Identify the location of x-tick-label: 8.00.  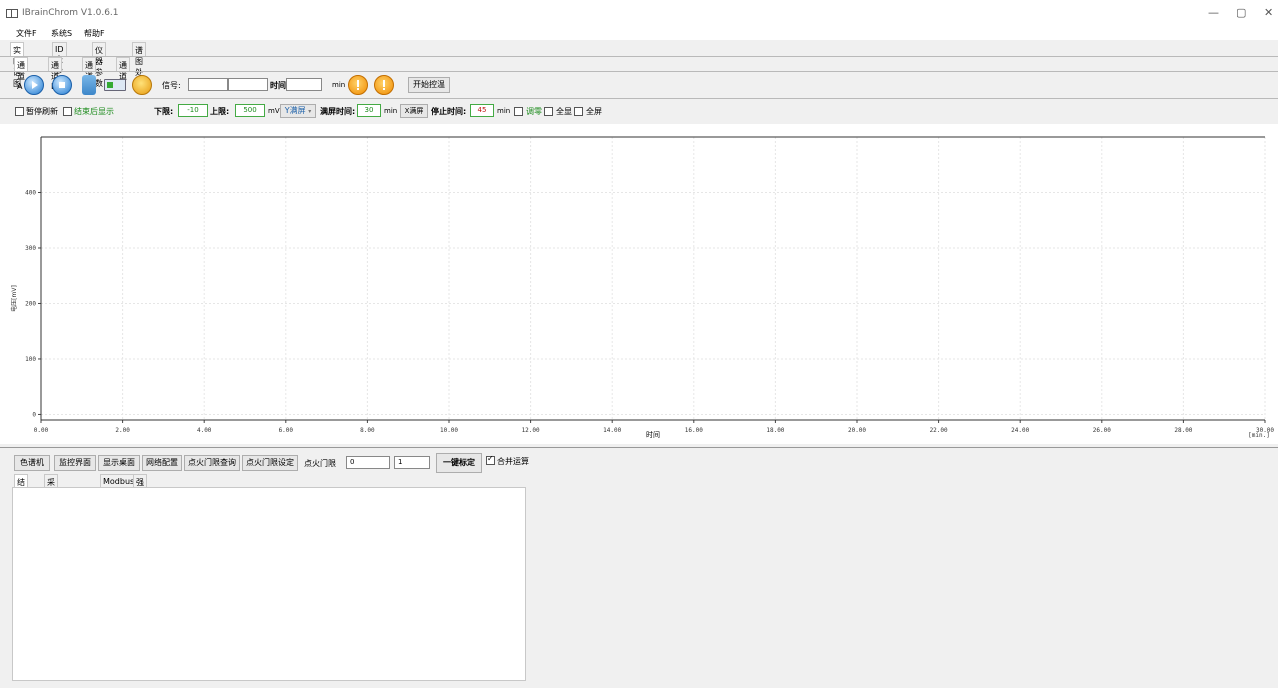
(367, 430).